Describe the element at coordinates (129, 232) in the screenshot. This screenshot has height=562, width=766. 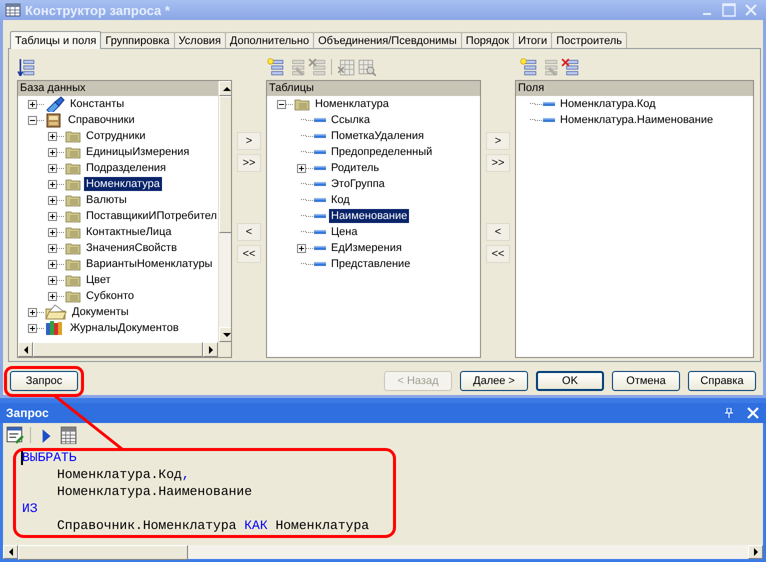
I see `tree-item: КонтактныеЛица` at that location.